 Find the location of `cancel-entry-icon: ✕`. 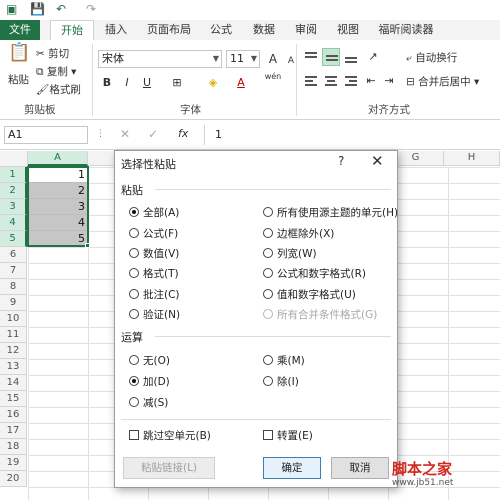

cancel-entry-icon: ✕ is located at coordinates (125, 134).